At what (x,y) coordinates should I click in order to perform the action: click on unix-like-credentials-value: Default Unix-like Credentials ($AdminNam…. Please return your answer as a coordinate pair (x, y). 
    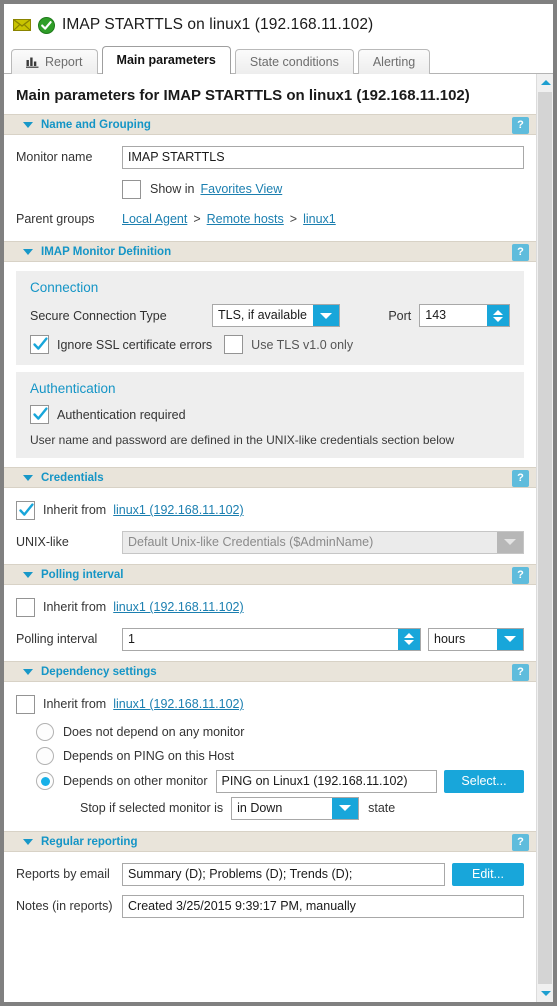
    Looking at the image, I should click on (251, 541).